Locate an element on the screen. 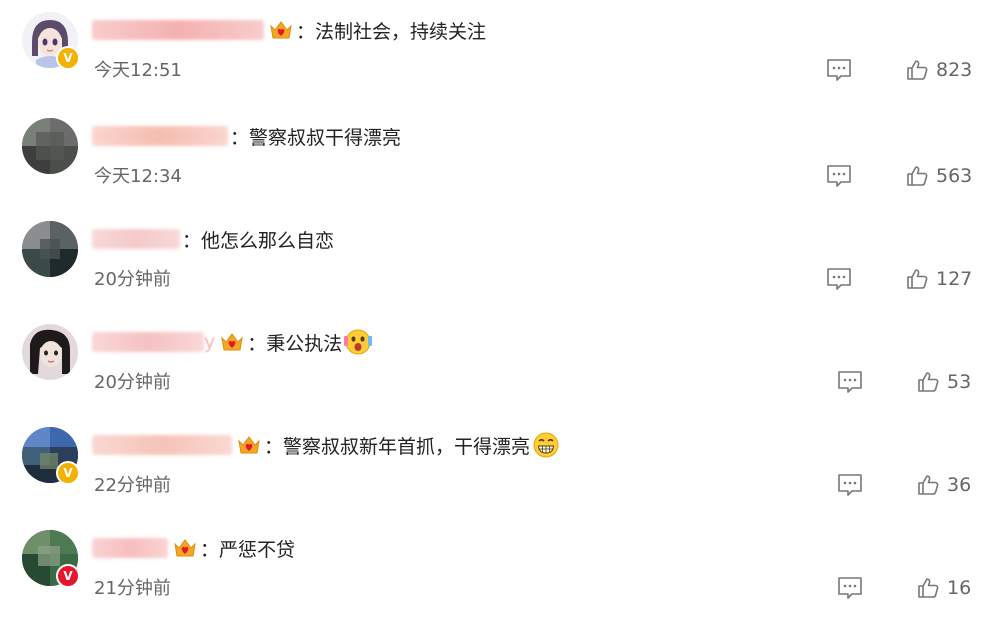 The height and width of the screenshot is (626, 1007). comment-line: y ： 秉公执法 is located at coordinates (232, 342).